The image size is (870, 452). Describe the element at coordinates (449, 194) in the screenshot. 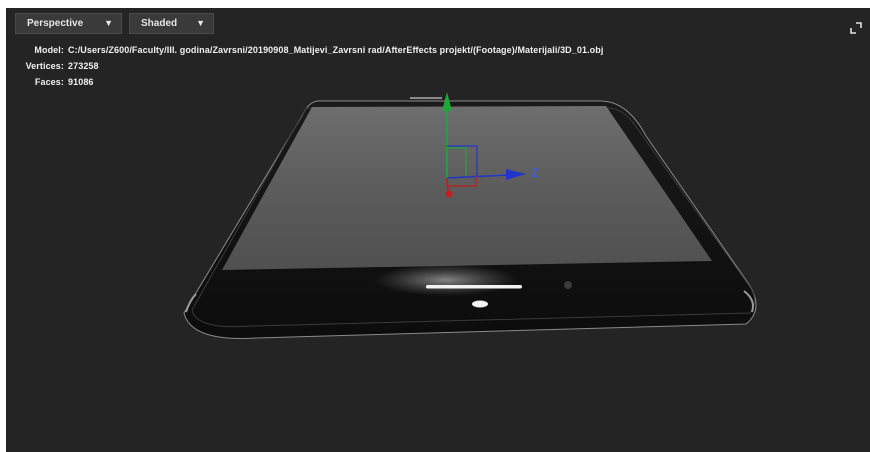

I see `x-axis-handle` at that location.